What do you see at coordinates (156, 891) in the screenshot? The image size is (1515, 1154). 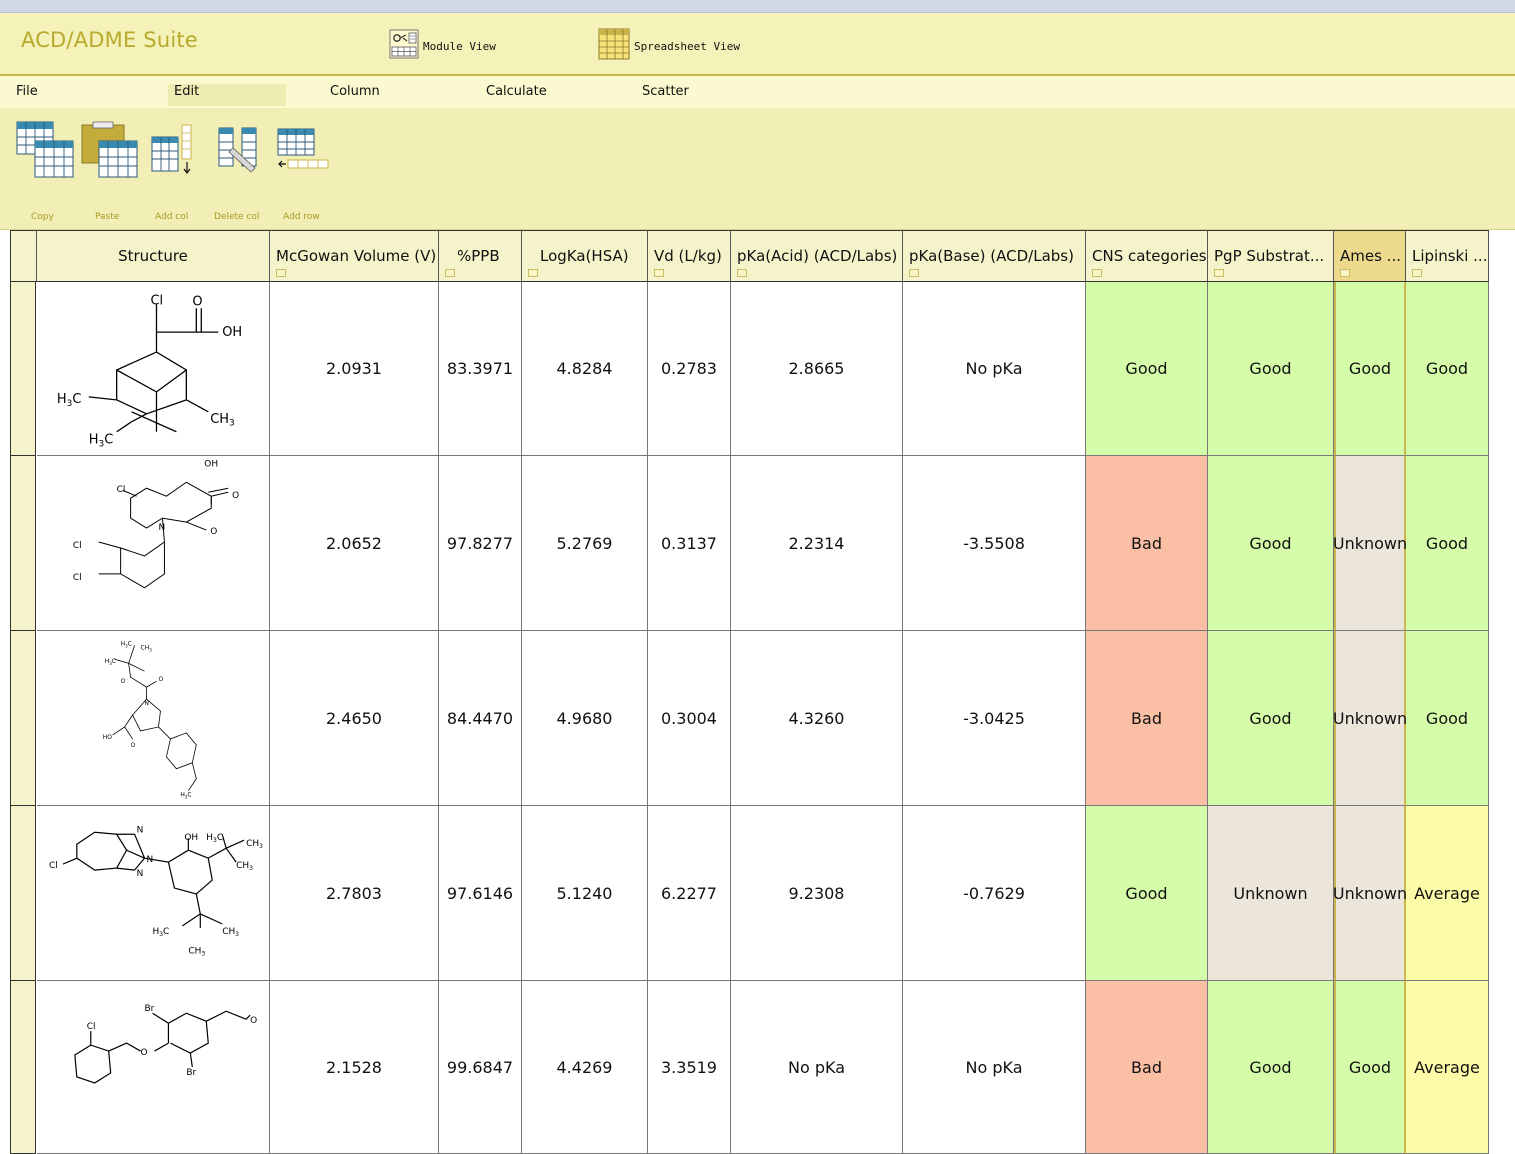 I see `molecule-structure: N N N Cl OH H3C CH3 CH3 H3C CH3 CH3` at bounding box center [156, 891].